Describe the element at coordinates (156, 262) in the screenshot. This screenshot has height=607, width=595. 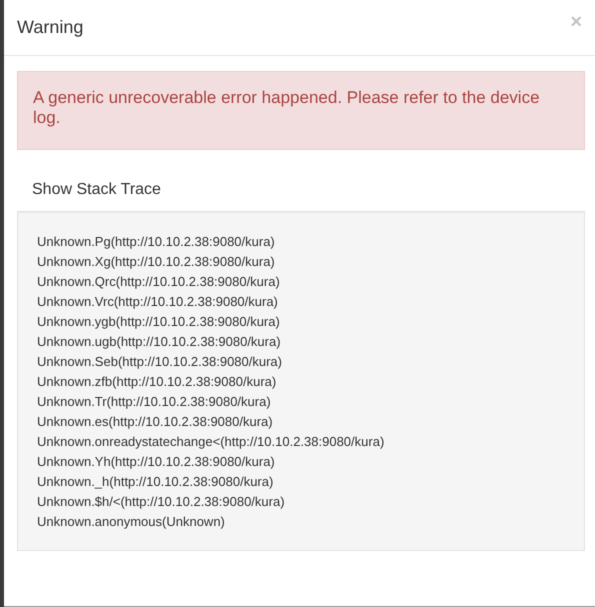
I see `stack-trace-line: Unknown.Xg(http://10.10.2.38:9080/kura)` at that location.